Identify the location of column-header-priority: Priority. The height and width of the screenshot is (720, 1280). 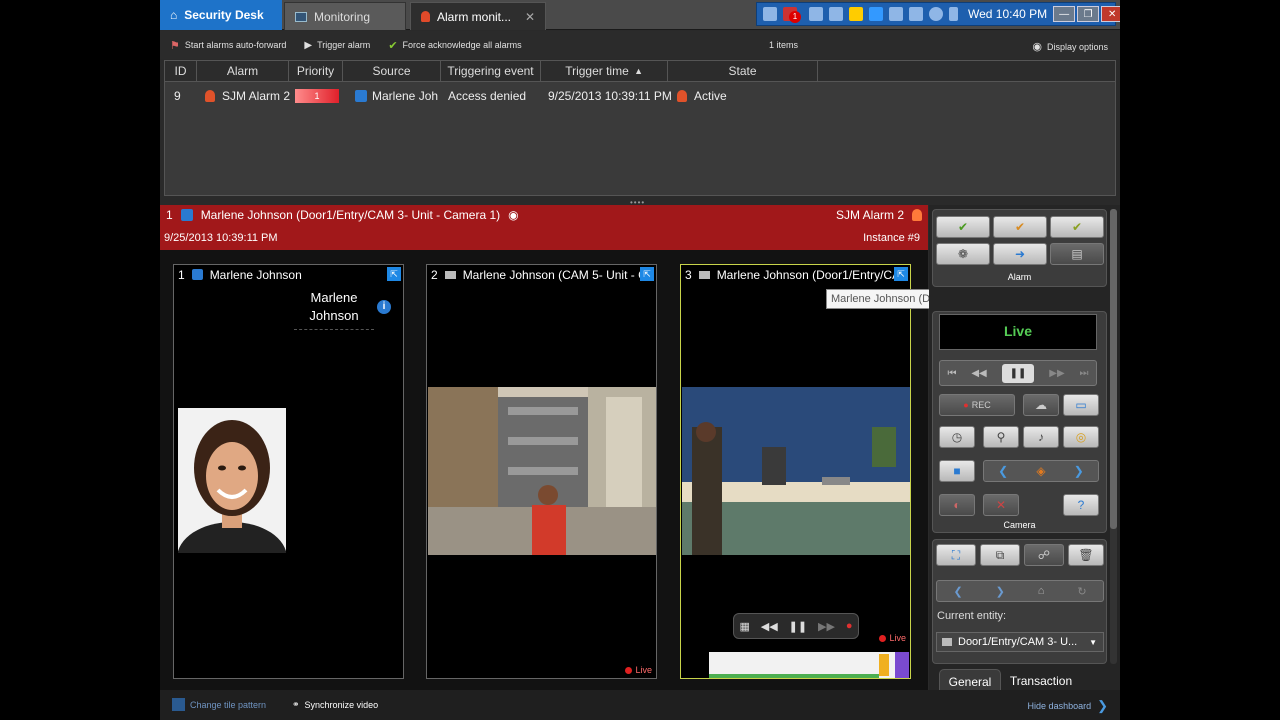
(316, 71).